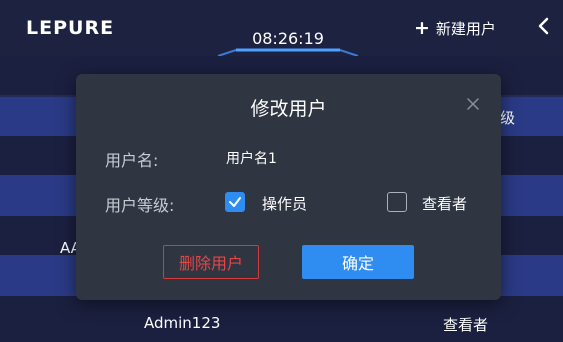  What do you see at coordinates (465, 29) in the screenshot?
I see `new-user-label: 新建用户` at bounding box center [465, 29].